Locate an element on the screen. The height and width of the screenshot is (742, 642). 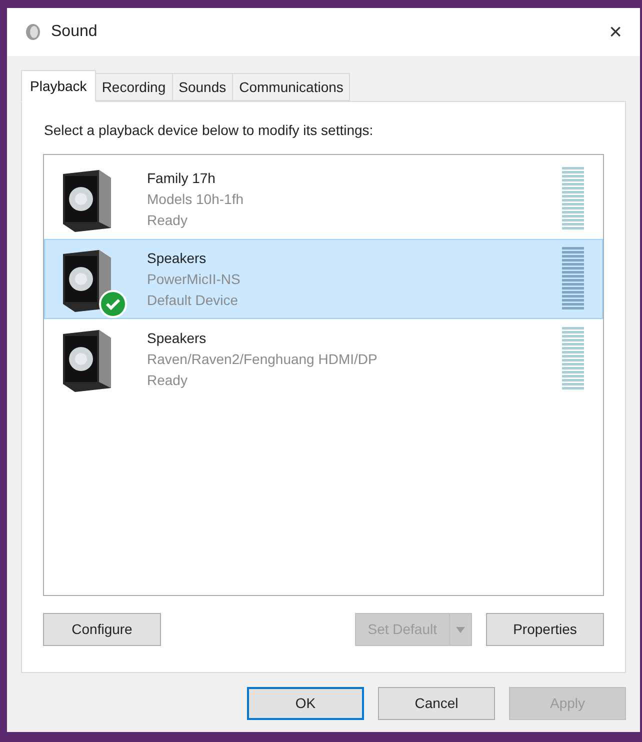
device-name: Family 17h is located at coordinates (181, 178).